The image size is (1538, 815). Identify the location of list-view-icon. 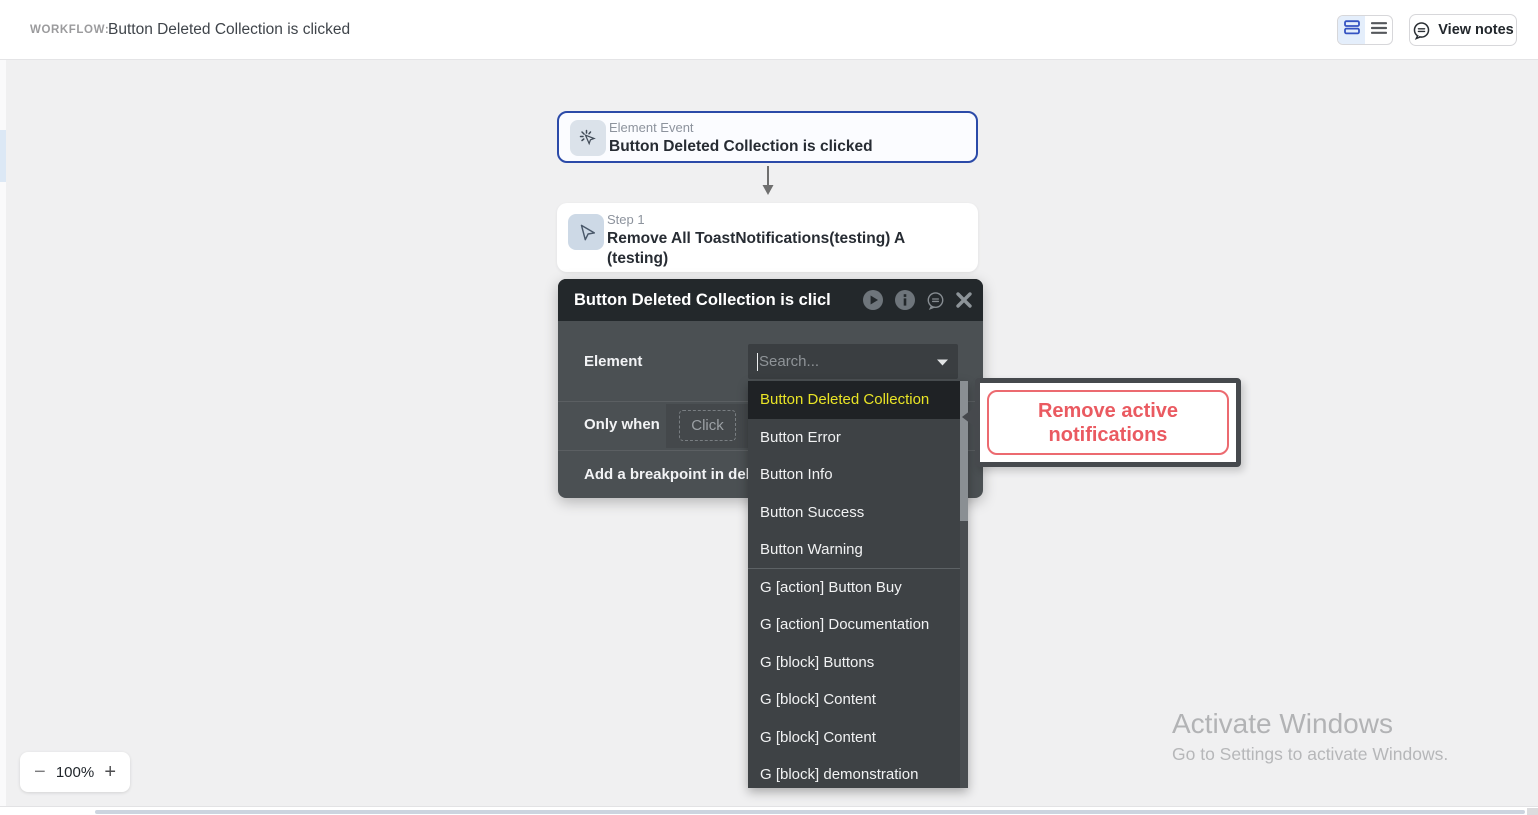
(1378, 30).